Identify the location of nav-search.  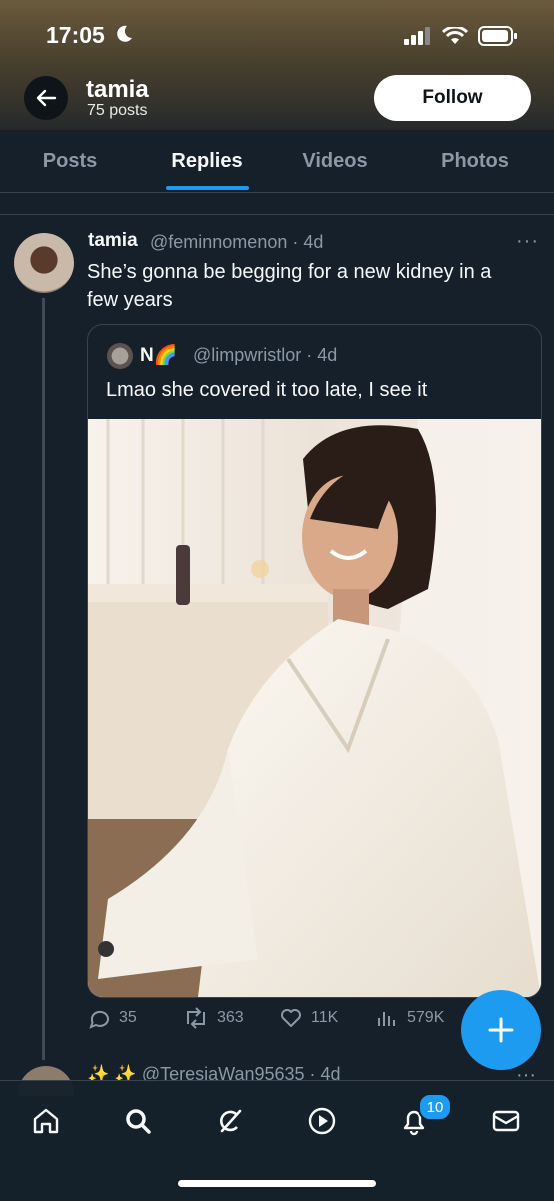
(138, 1121).